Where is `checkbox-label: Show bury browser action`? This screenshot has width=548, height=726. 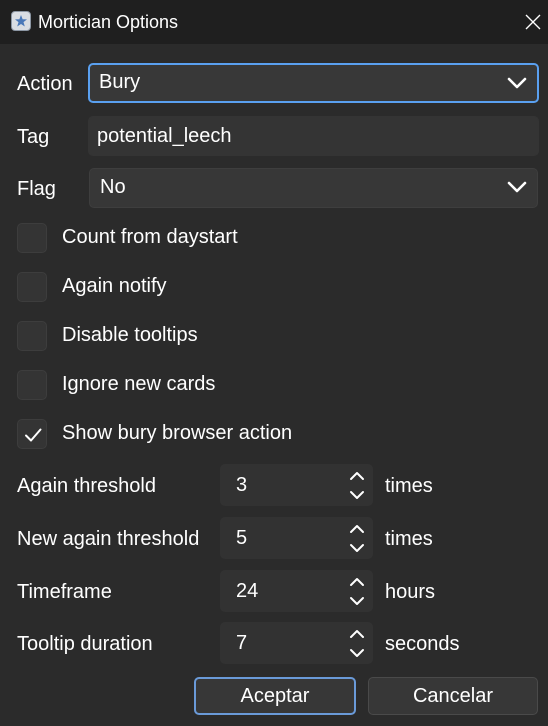 checkbox-label: Show bury browser action is located at coordinates (177, 433).